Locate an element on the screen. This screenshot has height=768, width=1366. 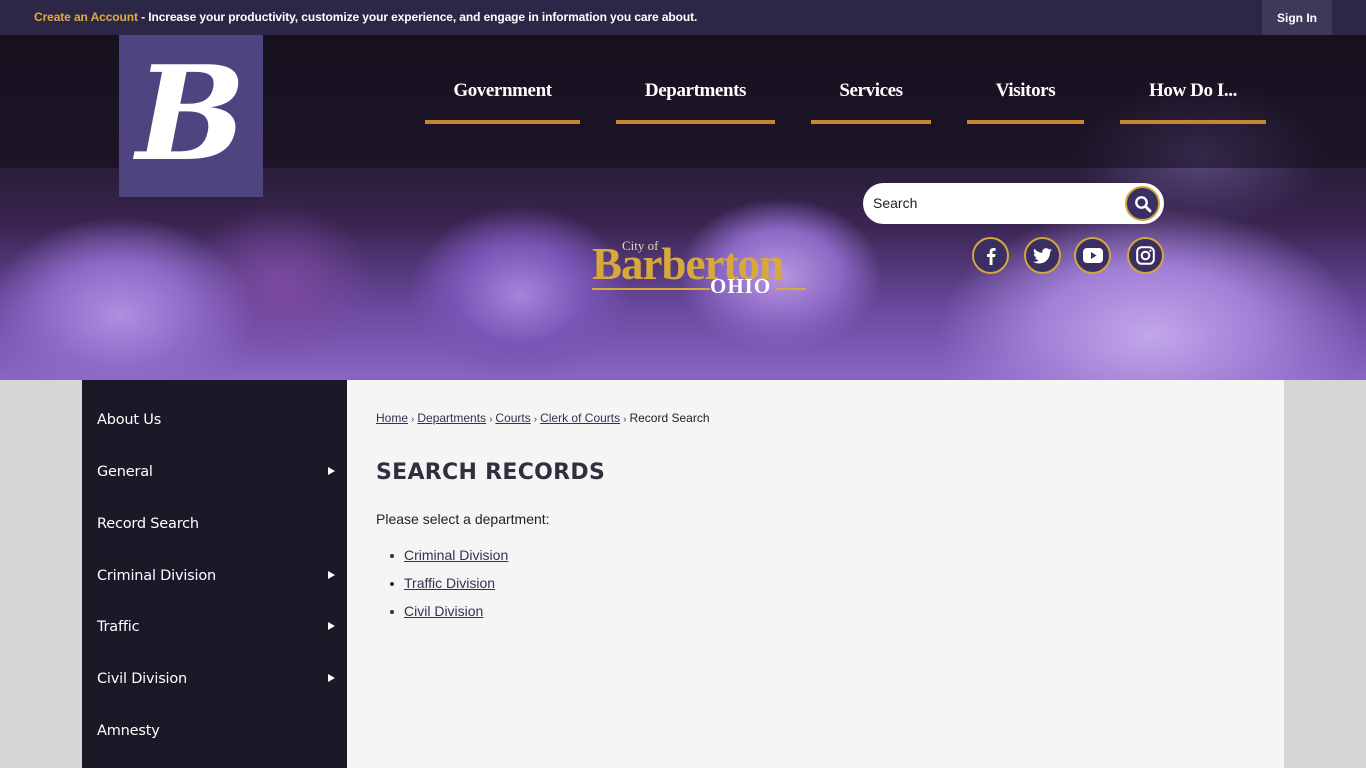
youtube-link is located at coordinates (1092, 255).